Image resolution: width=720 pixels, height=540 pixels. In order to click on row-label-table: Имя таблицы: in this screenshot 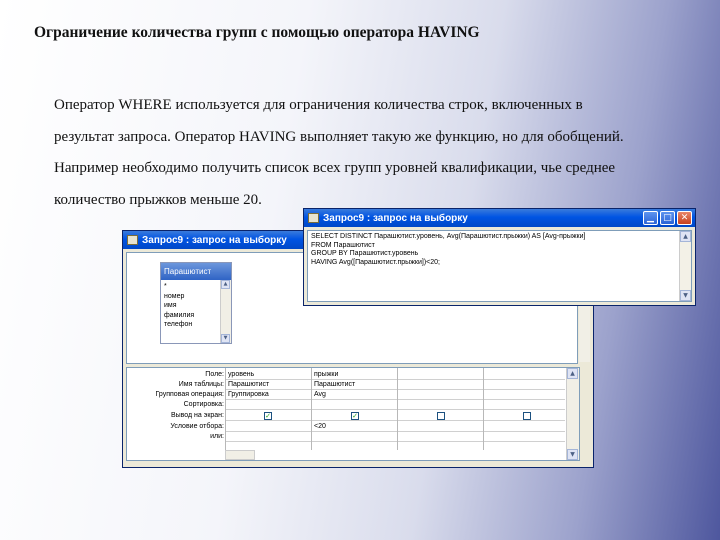, I will do `click(201, 384)`.